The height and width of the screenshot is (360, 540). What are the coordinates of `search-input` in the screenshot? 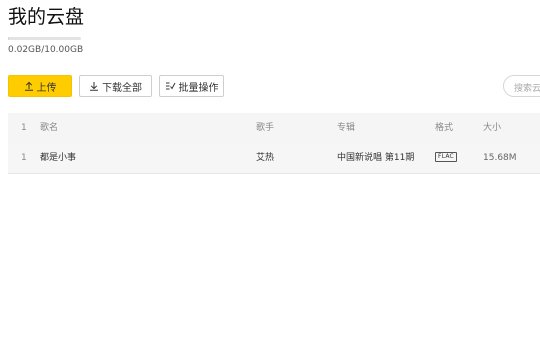 It's located at (522, 87).